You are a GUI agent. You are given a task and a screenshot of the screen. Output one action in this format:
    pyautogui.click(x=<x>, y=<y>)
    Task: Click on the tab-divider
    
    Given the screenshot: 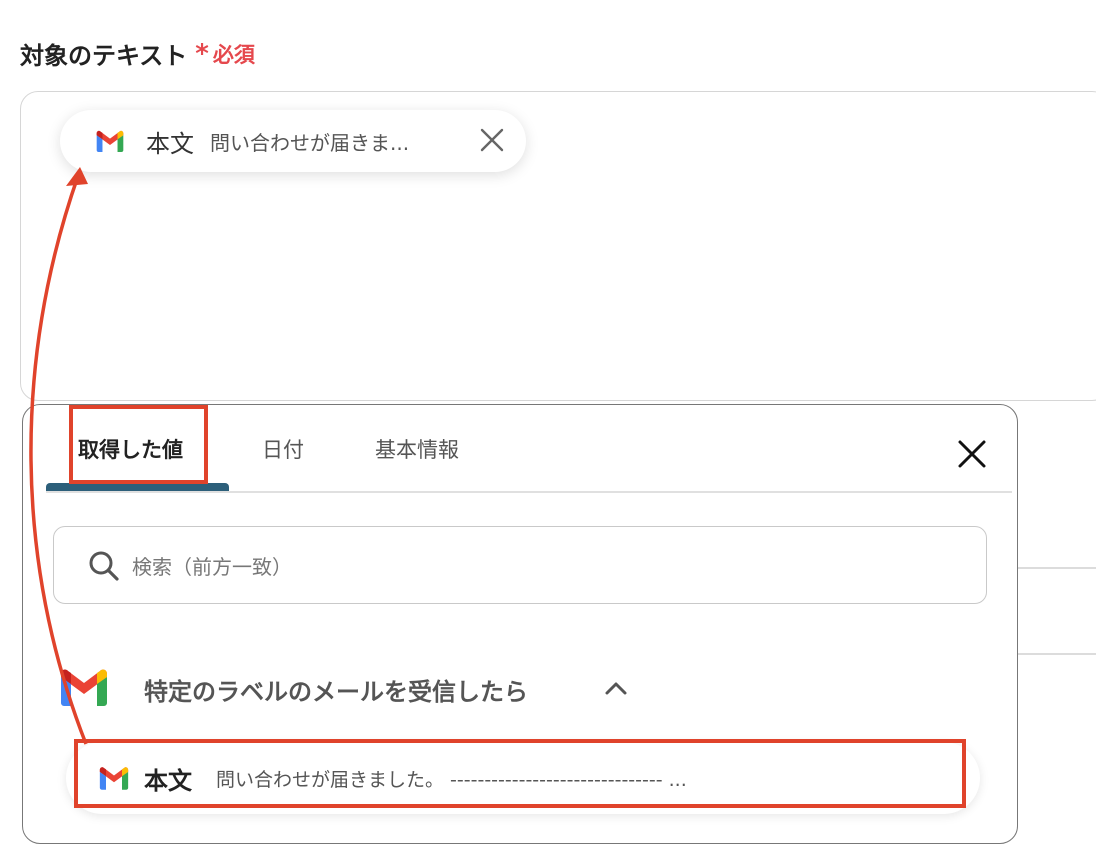 What is the action you would take?
    pyautogui.click(x=529, y=492)
    